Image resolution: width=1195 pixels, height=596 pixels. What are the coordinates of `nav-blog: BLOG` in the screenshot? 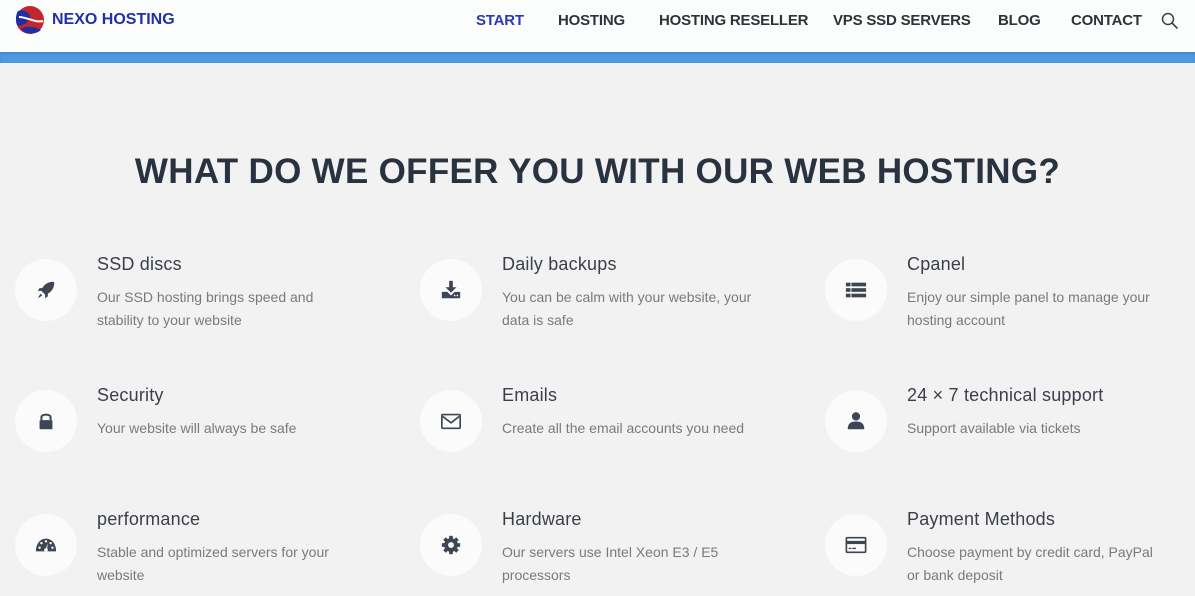 It's located at (1019, 20).